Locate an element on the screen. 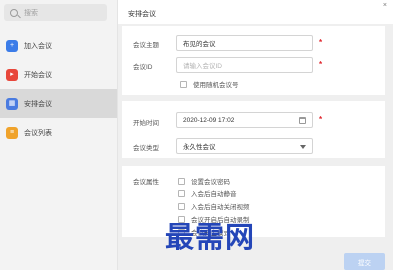 This screenshot has height=270, width=393. attr-label: 入会后自动关闭视频 is located at coordinates (220, 207).